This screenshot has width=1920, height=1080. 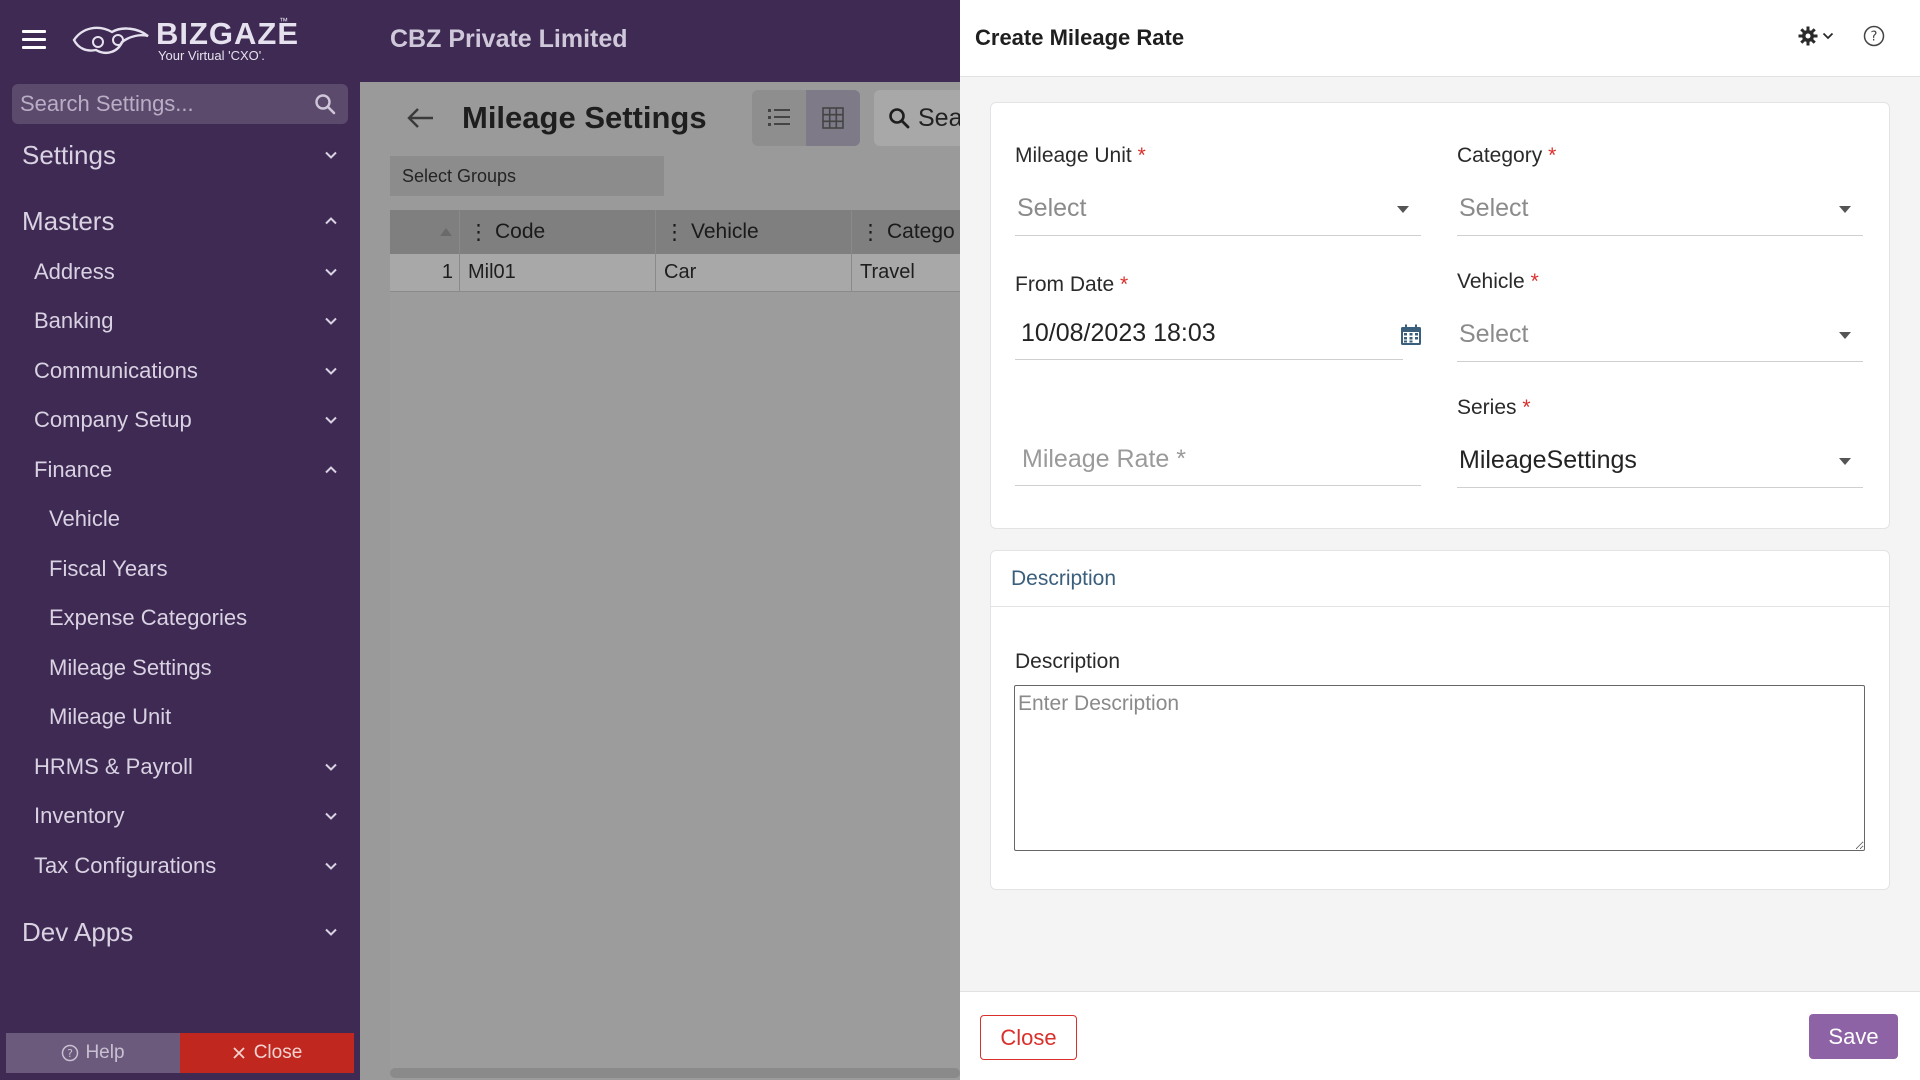 What do you see at coordinates (558, 232) in the screenshot?
I see `column-header-code: ⋮ Code` at bounding box center [558, 232].